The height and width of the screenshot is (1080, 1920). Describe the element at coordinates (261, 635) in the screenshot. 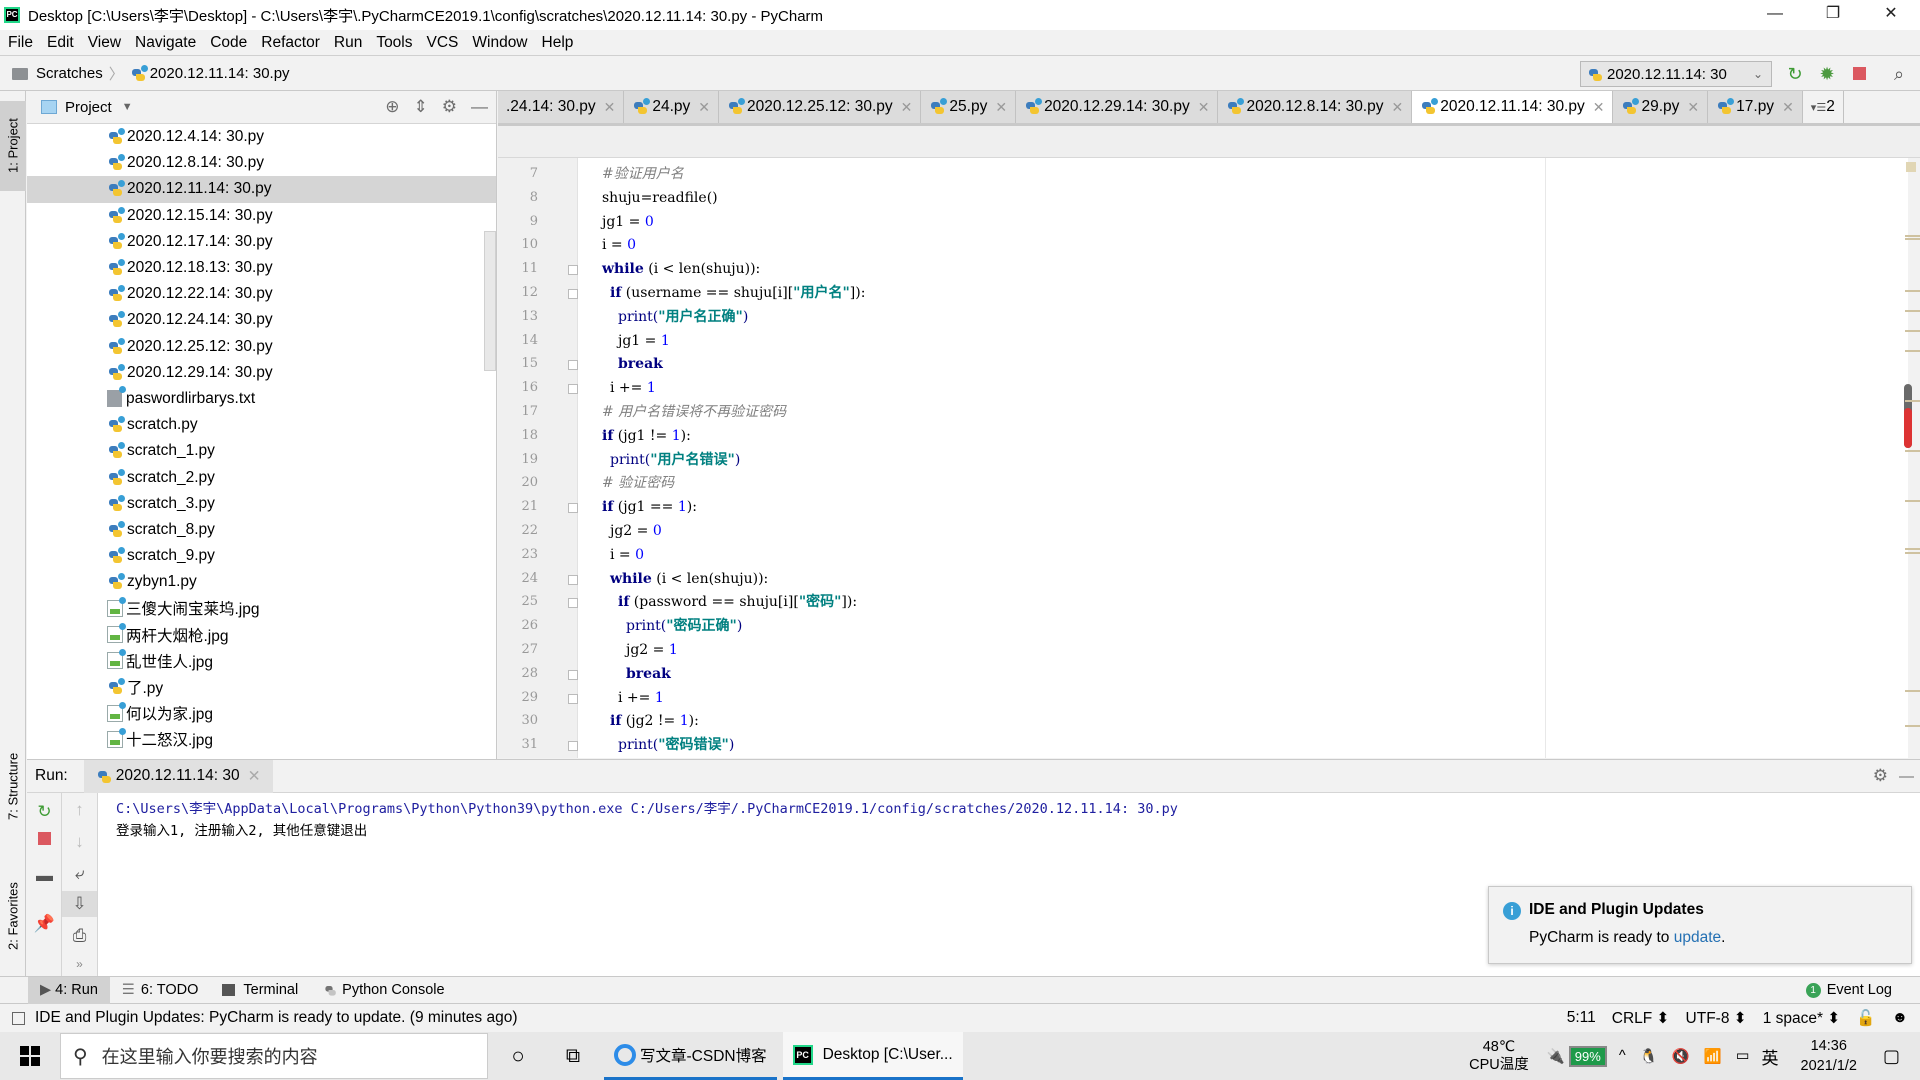

I see `project-tree-item: 两杆大烟枪.jpg` at that location.